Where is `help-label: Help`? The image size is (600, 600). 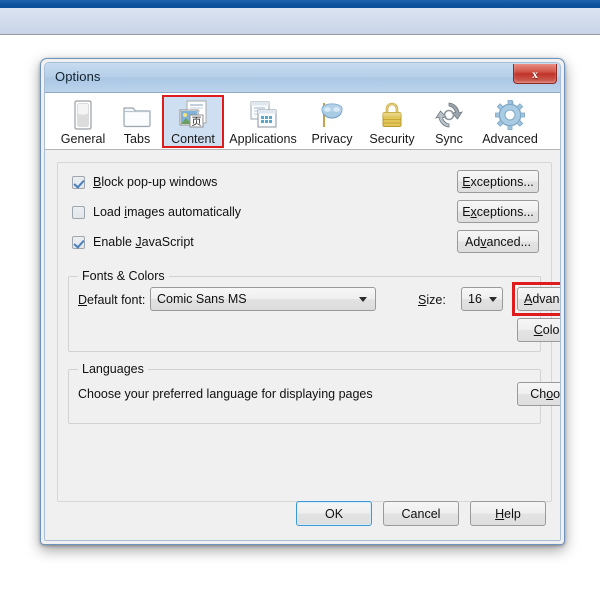
help-label: Help is located at coordinates (508, 513).